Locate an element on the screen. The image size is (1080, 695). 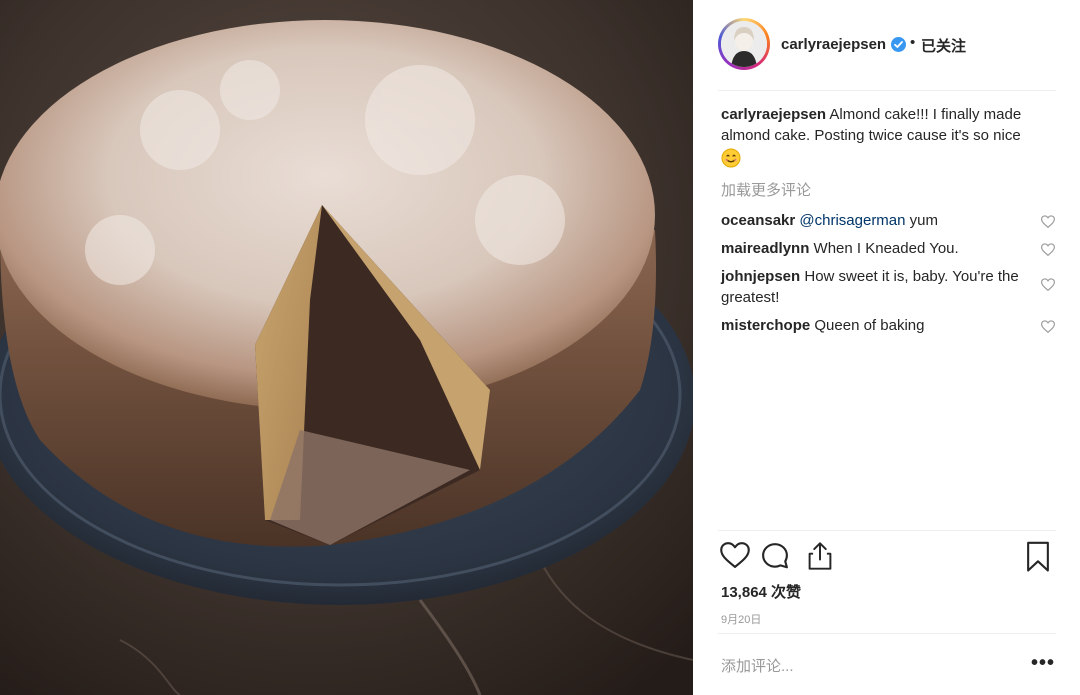
post-date: 9月20日 is located at coordinates (741, 619).